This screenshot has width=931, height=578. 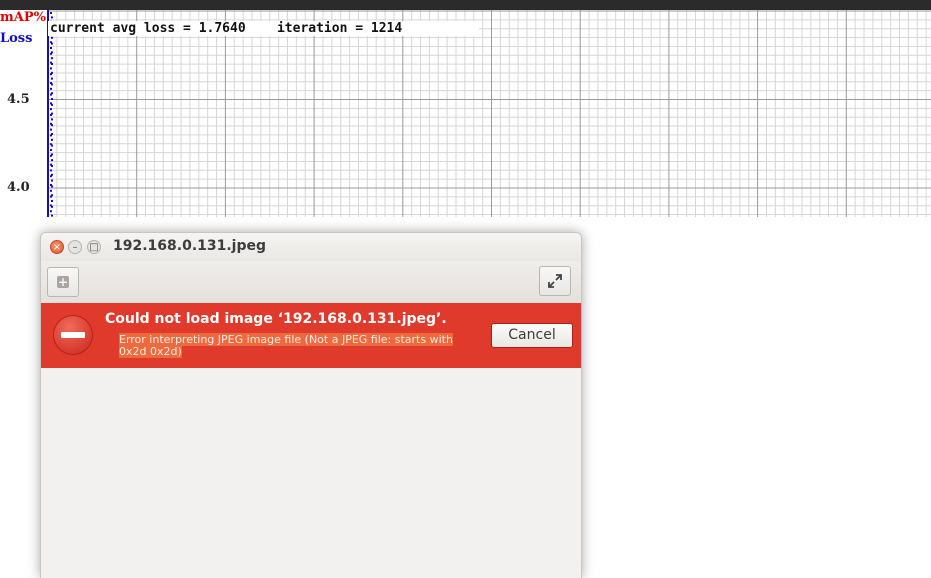 I want to click on close-window-button: ×, so click(x=57, y=247).